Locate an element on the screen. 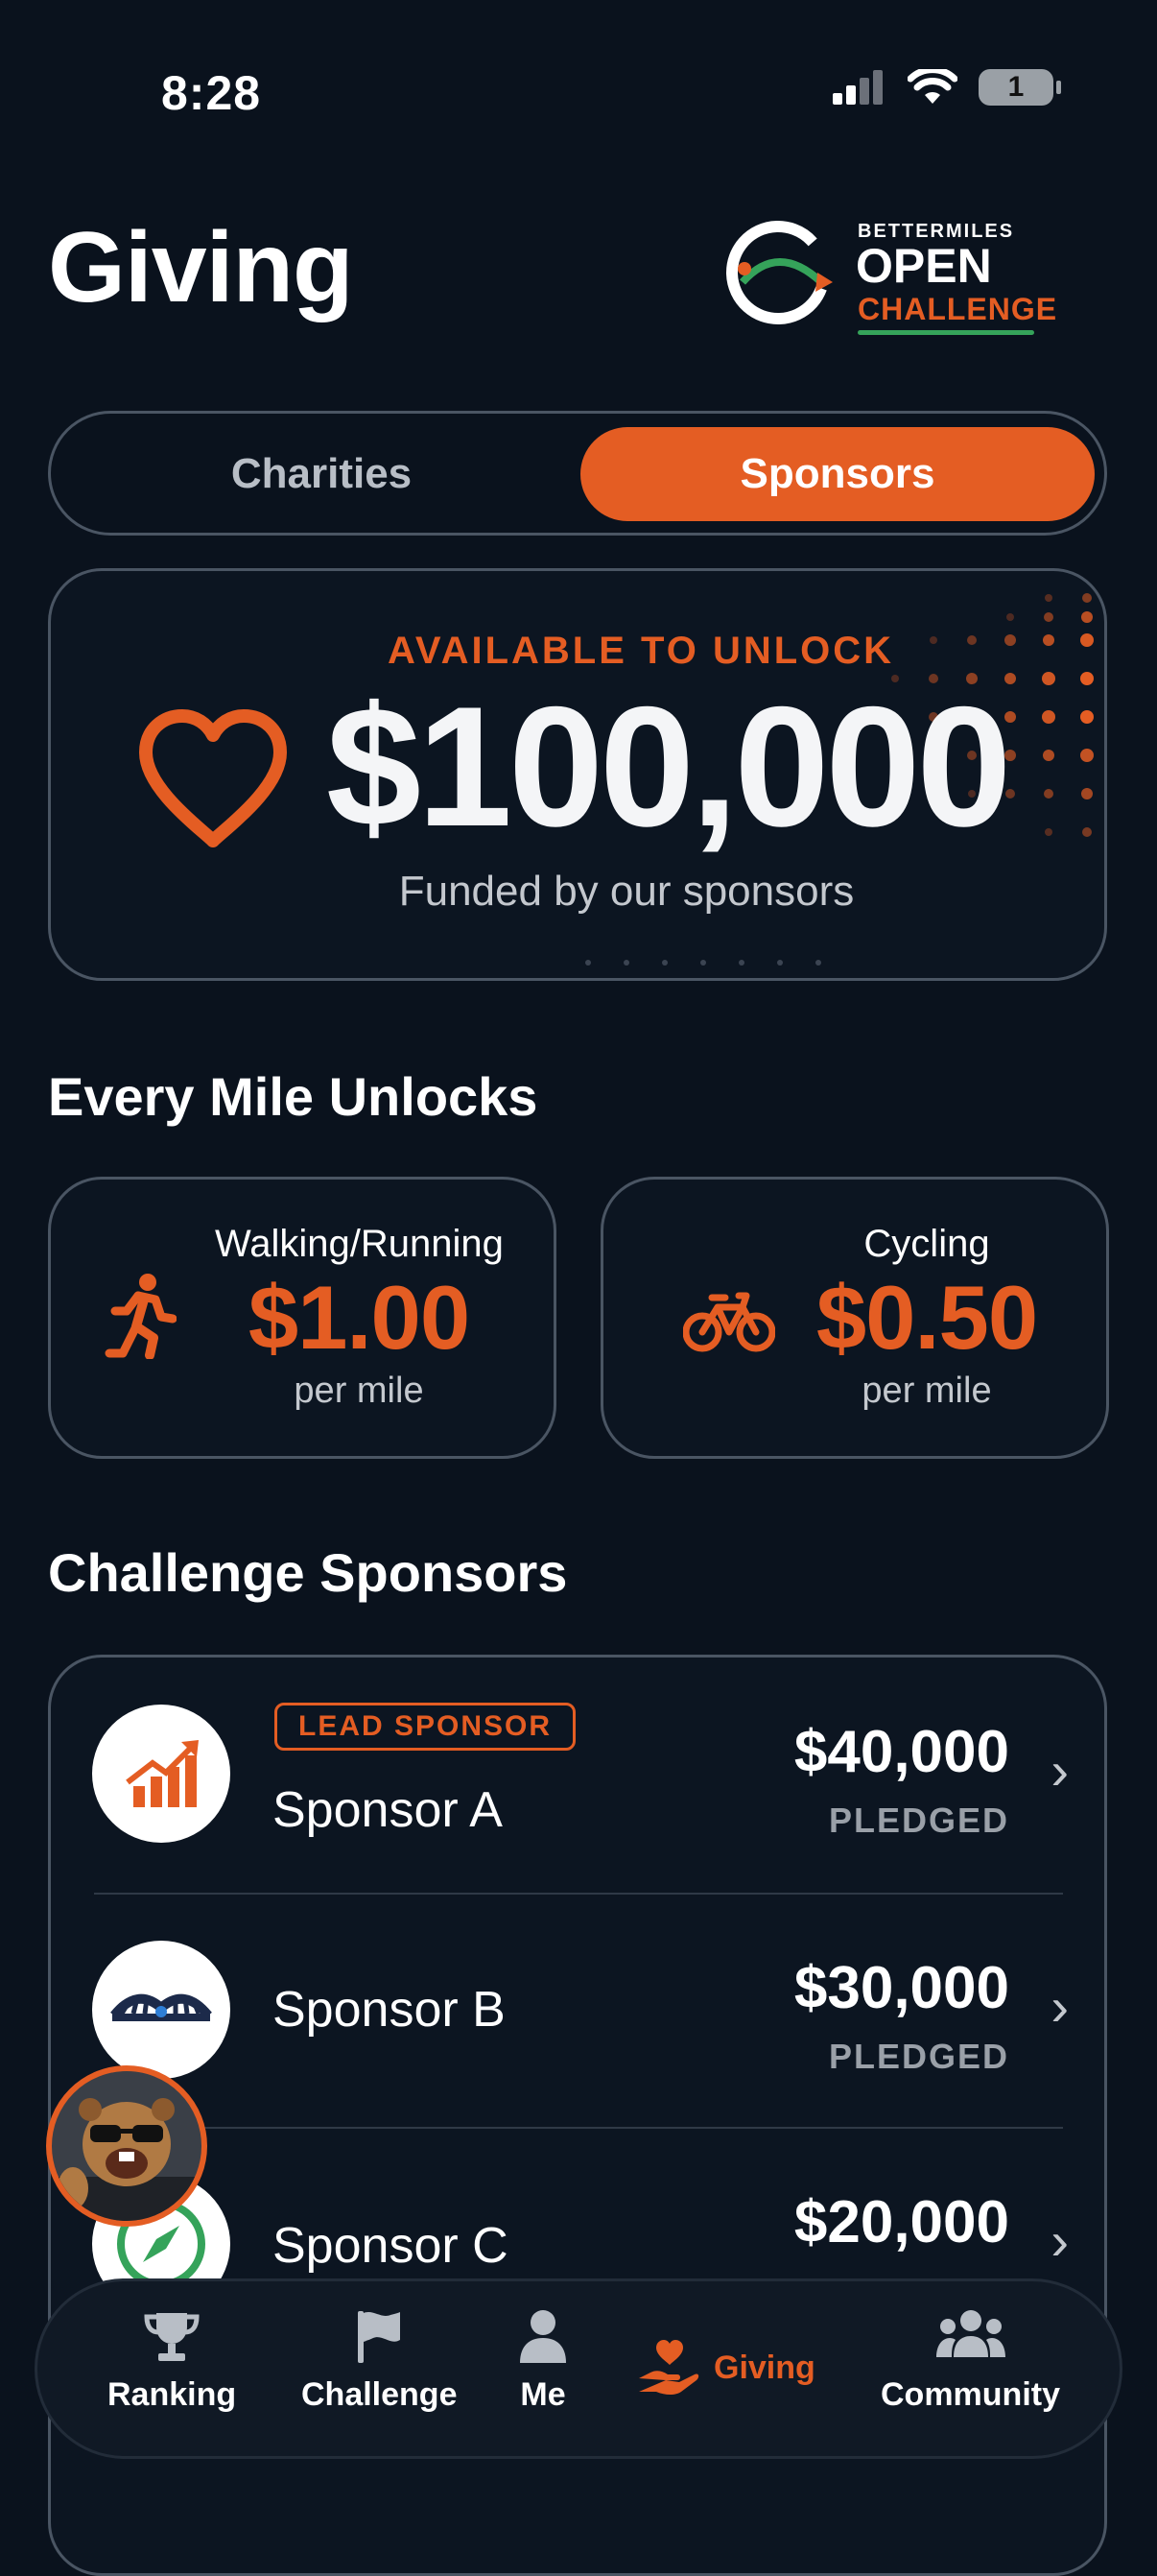 The image size is (1157, 2576). trophy-icon is located at coordinates (172, 2337).